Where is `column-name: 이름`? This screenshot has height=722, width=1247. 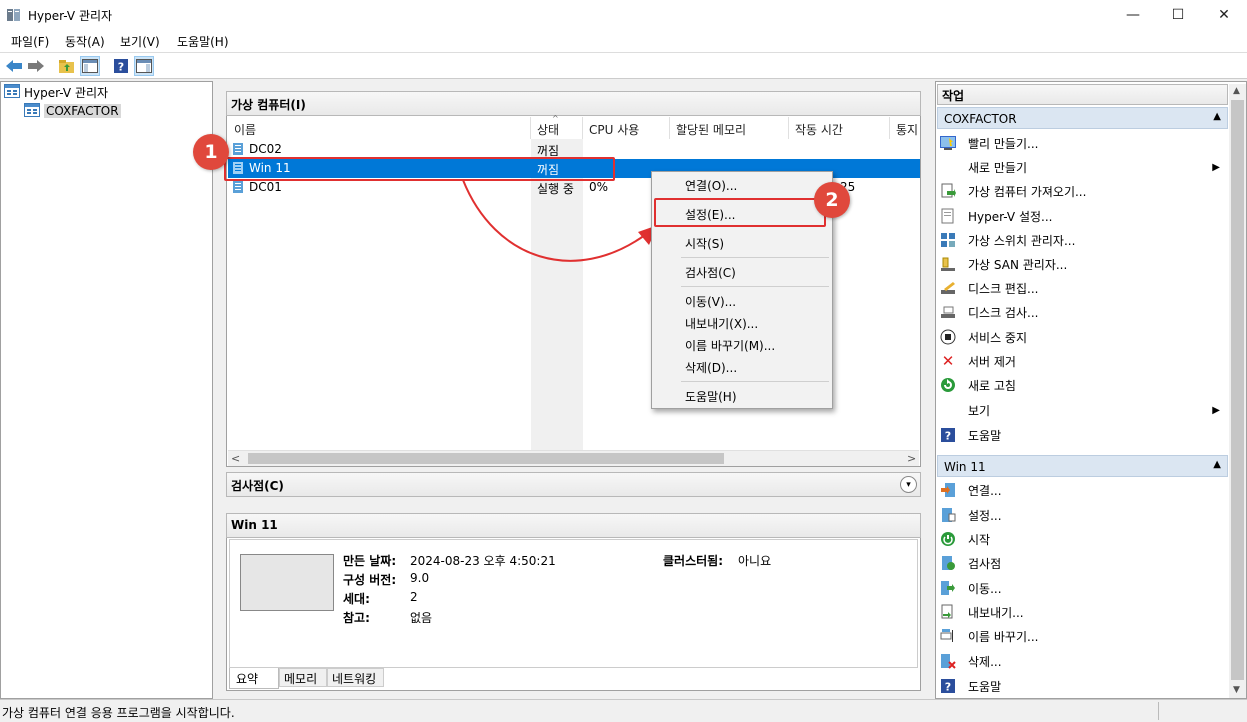 column-name: 이름 is located at coordinates (245, 129).